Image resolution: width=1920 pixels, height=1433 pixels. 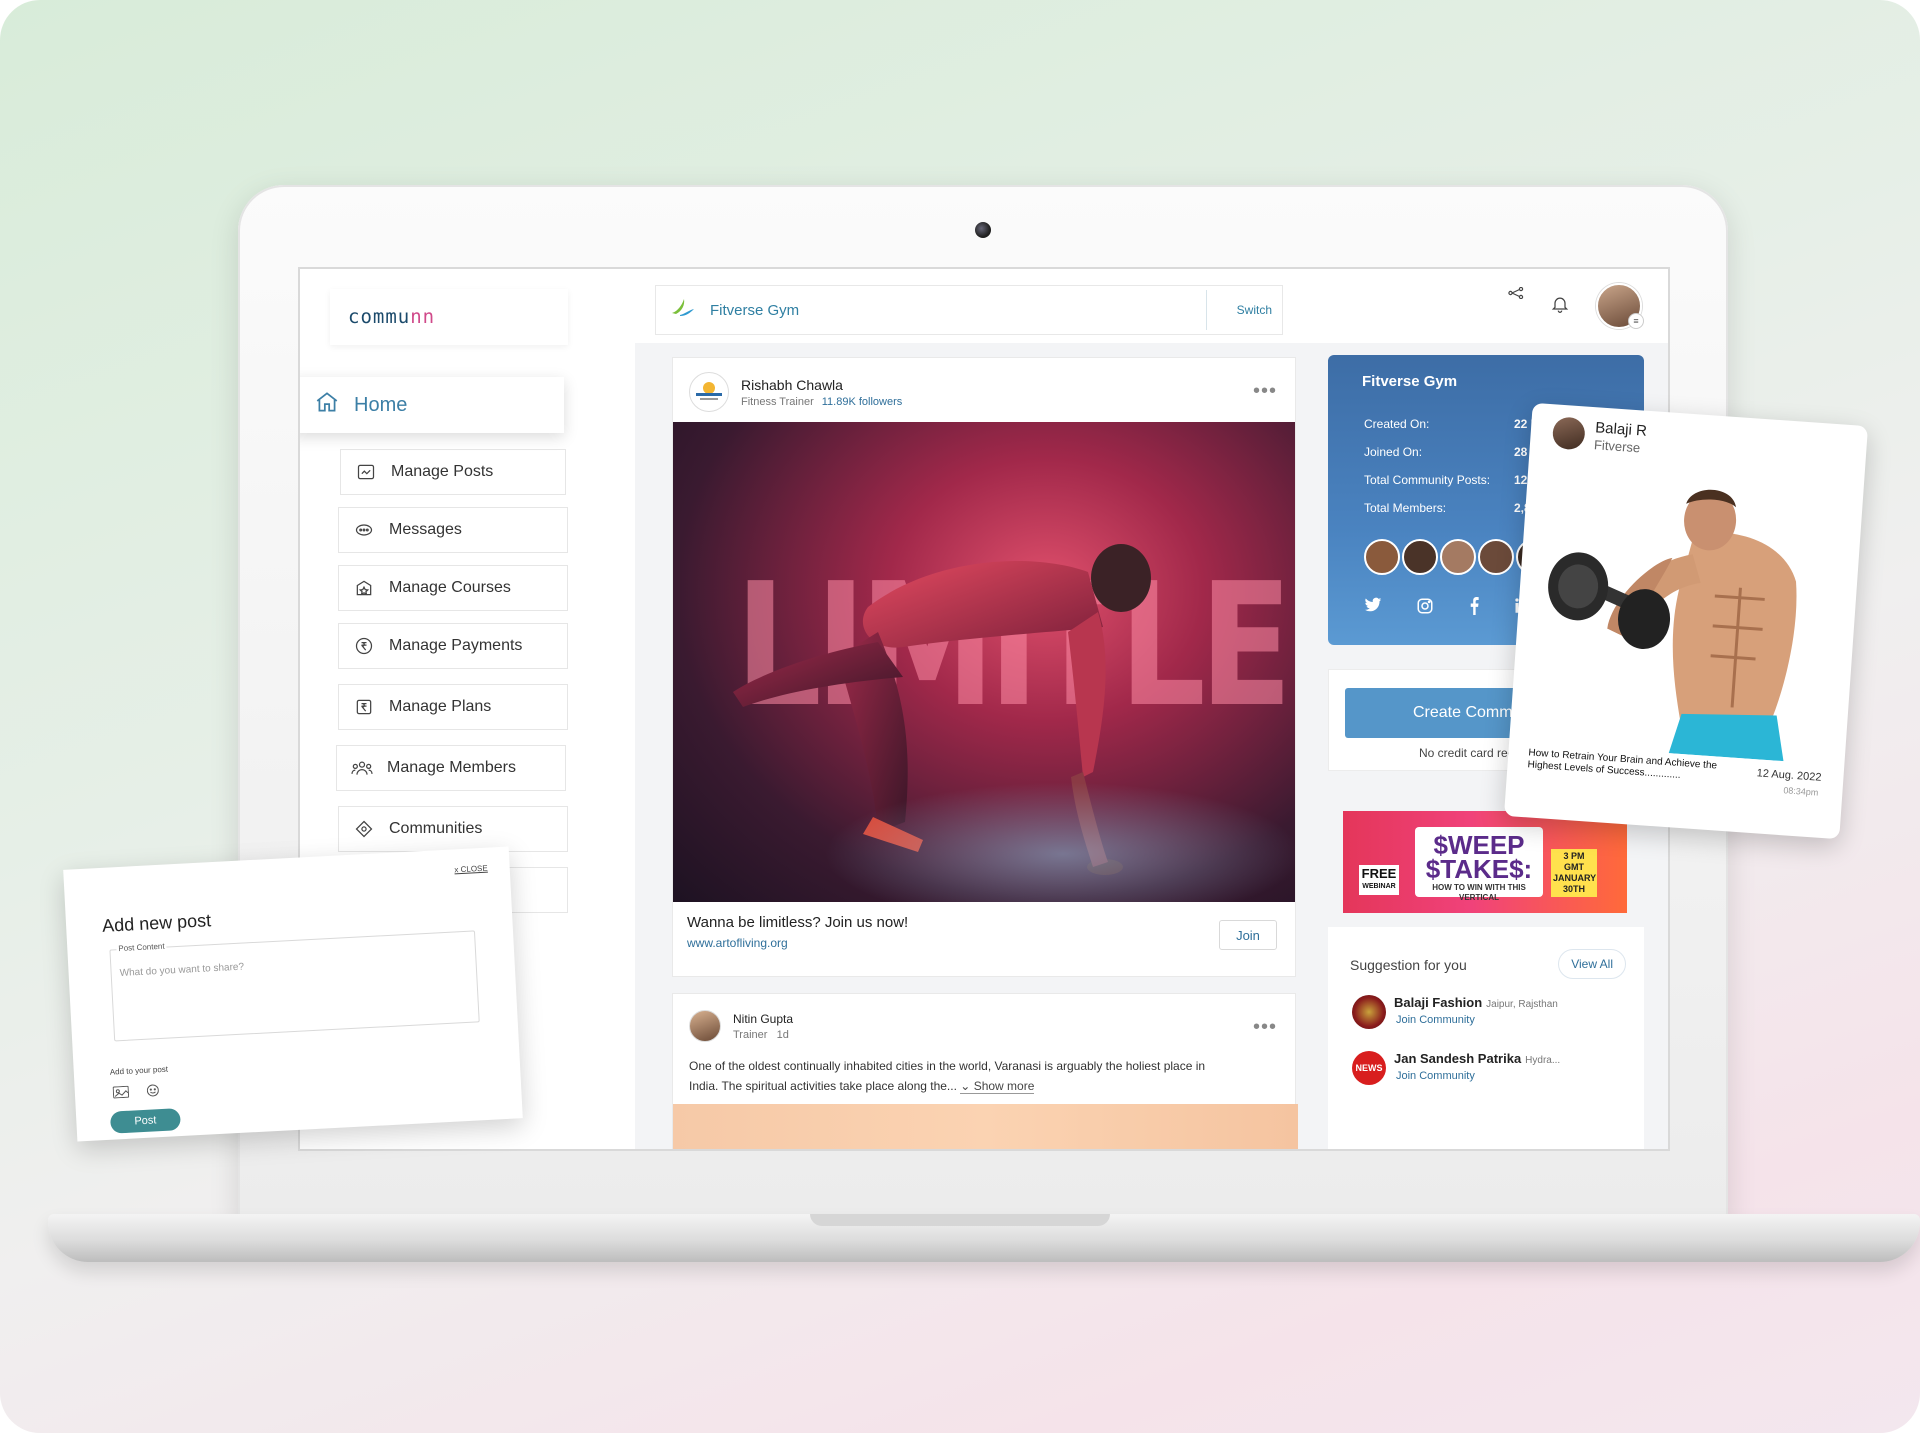 I want to click on topbar: Fitverse Gym Switch ≡, so click(x=1151, y=306).